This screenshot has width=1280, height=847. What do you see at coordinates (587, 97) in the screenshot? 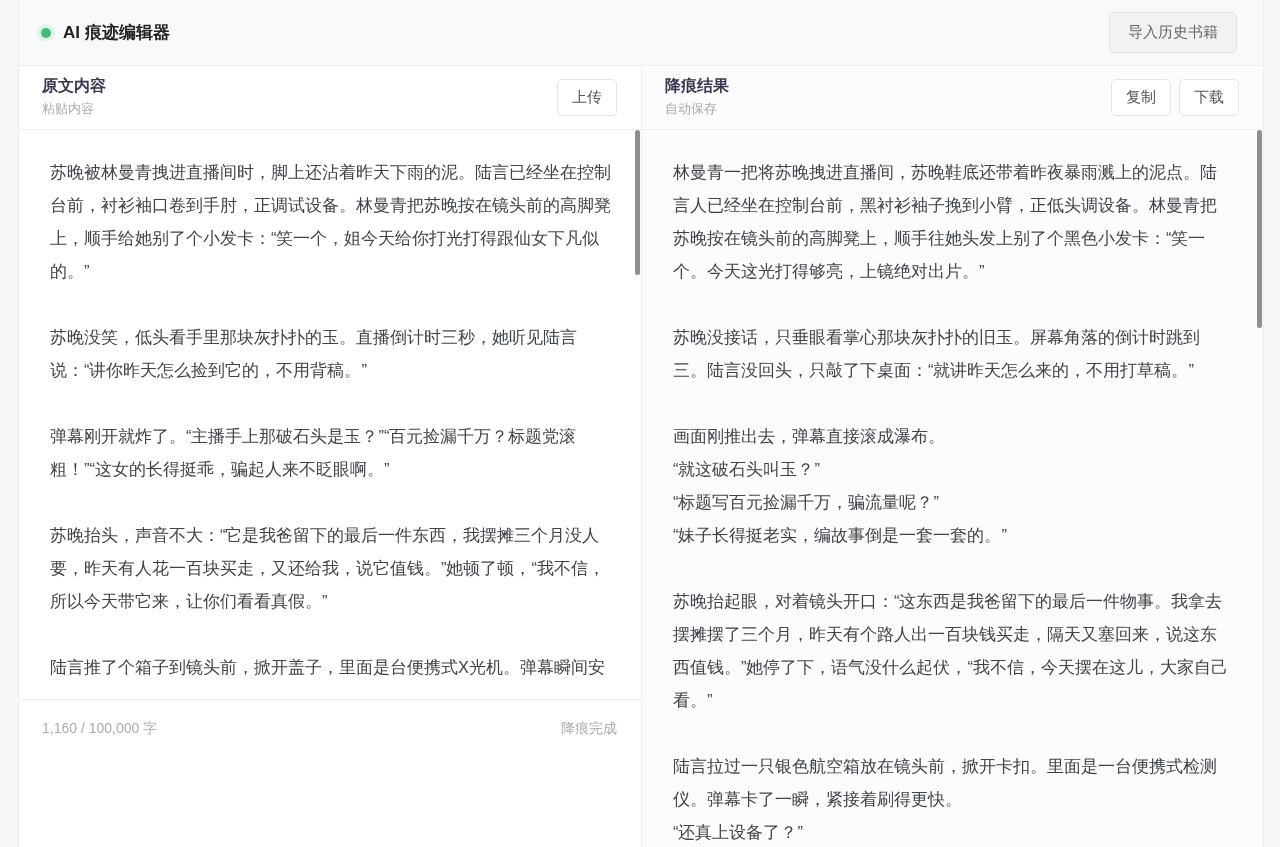
I see `action-button: 上传` at bounding box center [587, 97].